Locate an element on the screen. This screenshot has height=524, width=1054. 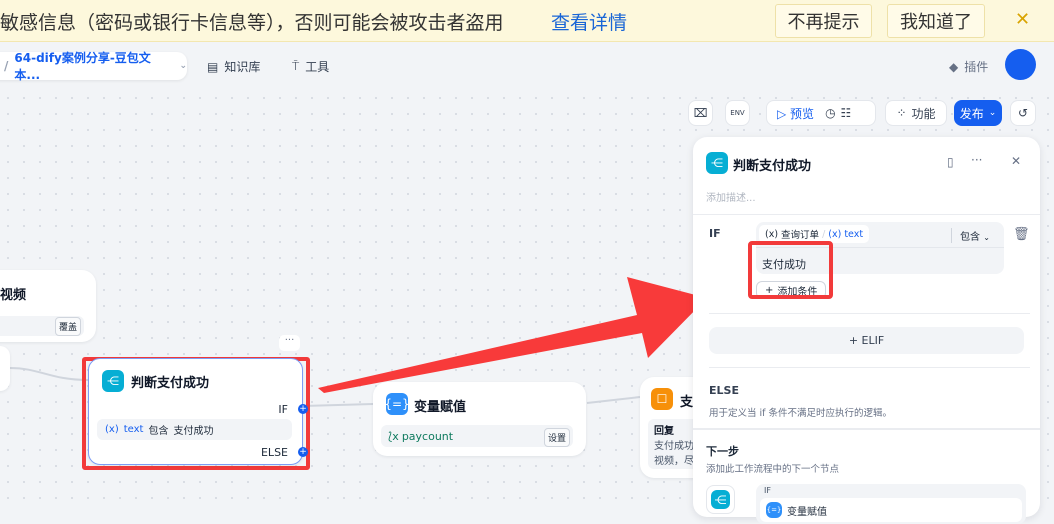
nav-knowledge-label: 知识库 is located at coordinates (242, 67).